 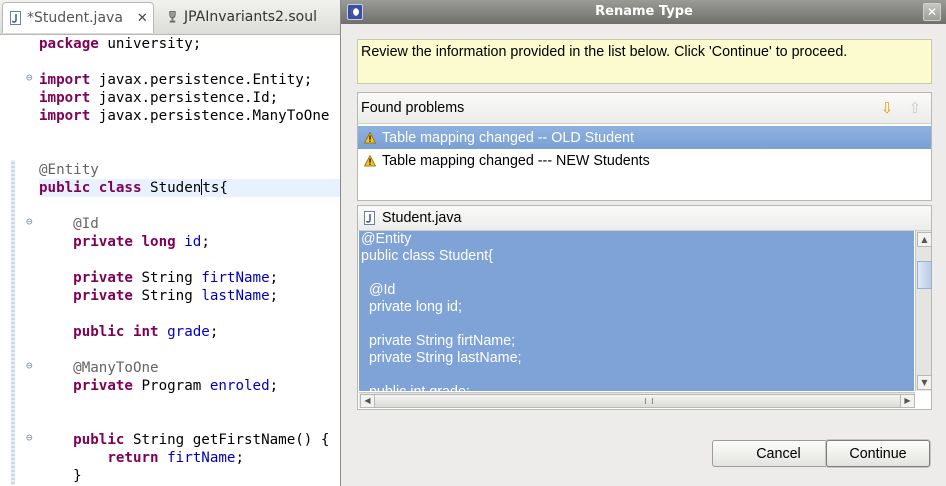 I want to click on preview-line: private long id;, so click(x=411, y=307).